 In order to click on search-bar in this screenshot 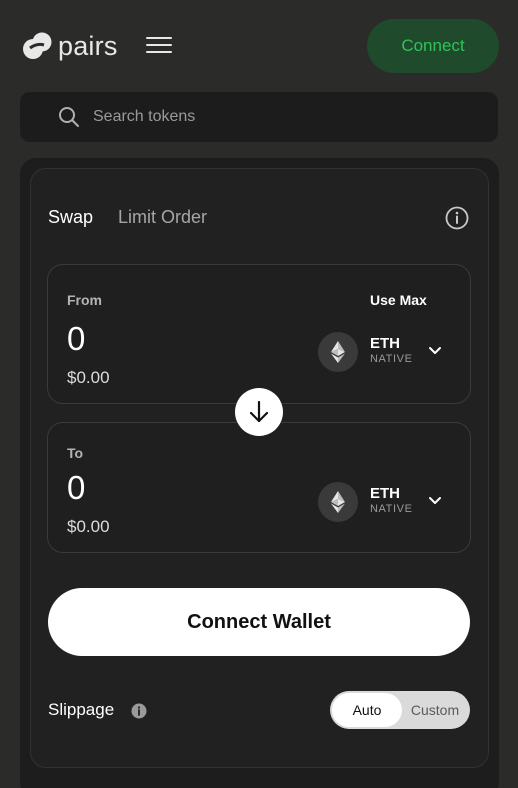, I will do `click(259, 117)`.